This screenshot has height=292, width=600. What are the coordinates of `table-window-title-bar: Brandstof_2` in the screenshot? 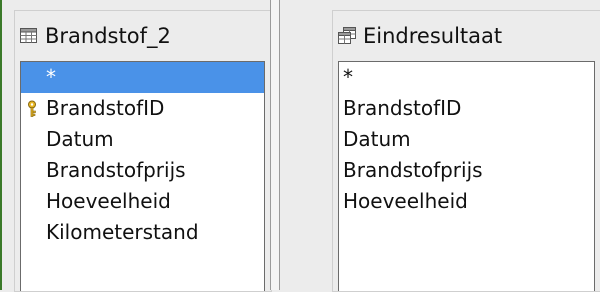 It's located at (143, 36).